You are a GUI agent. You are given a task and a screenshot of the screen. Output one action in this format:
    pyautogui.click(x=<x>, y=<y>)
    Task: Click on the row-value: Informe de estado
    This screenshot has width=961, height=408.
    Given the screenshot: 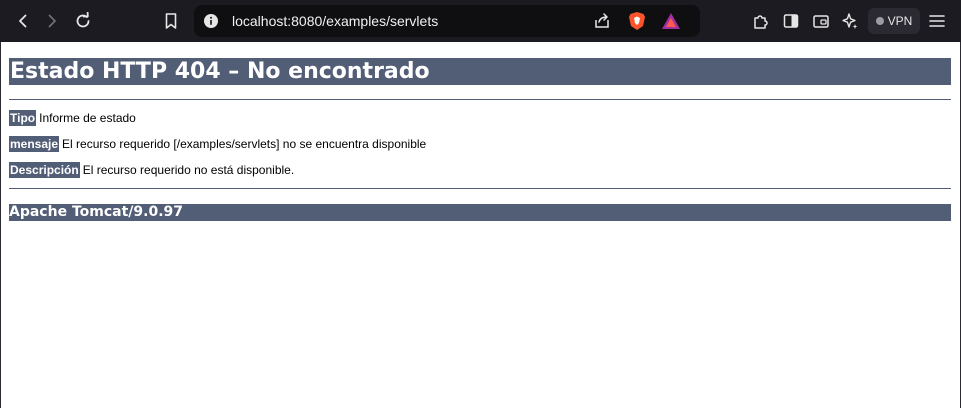 What is the action you would take?
    pyautogui.click(x=87, y=118)
    